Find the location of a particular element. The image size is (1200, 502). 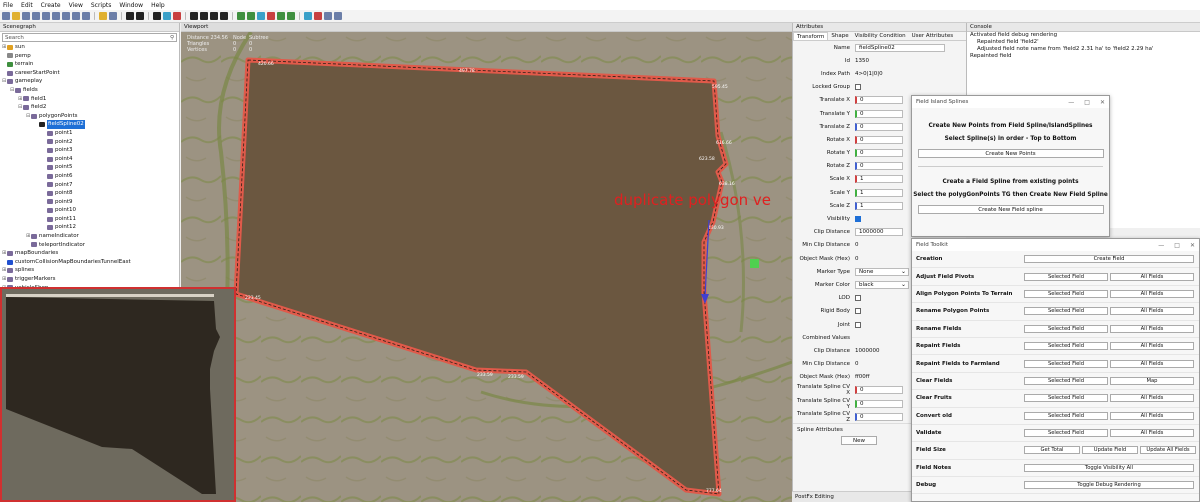

toolkit-button-update-field: Update Field is located at coordinates (1110, 450).